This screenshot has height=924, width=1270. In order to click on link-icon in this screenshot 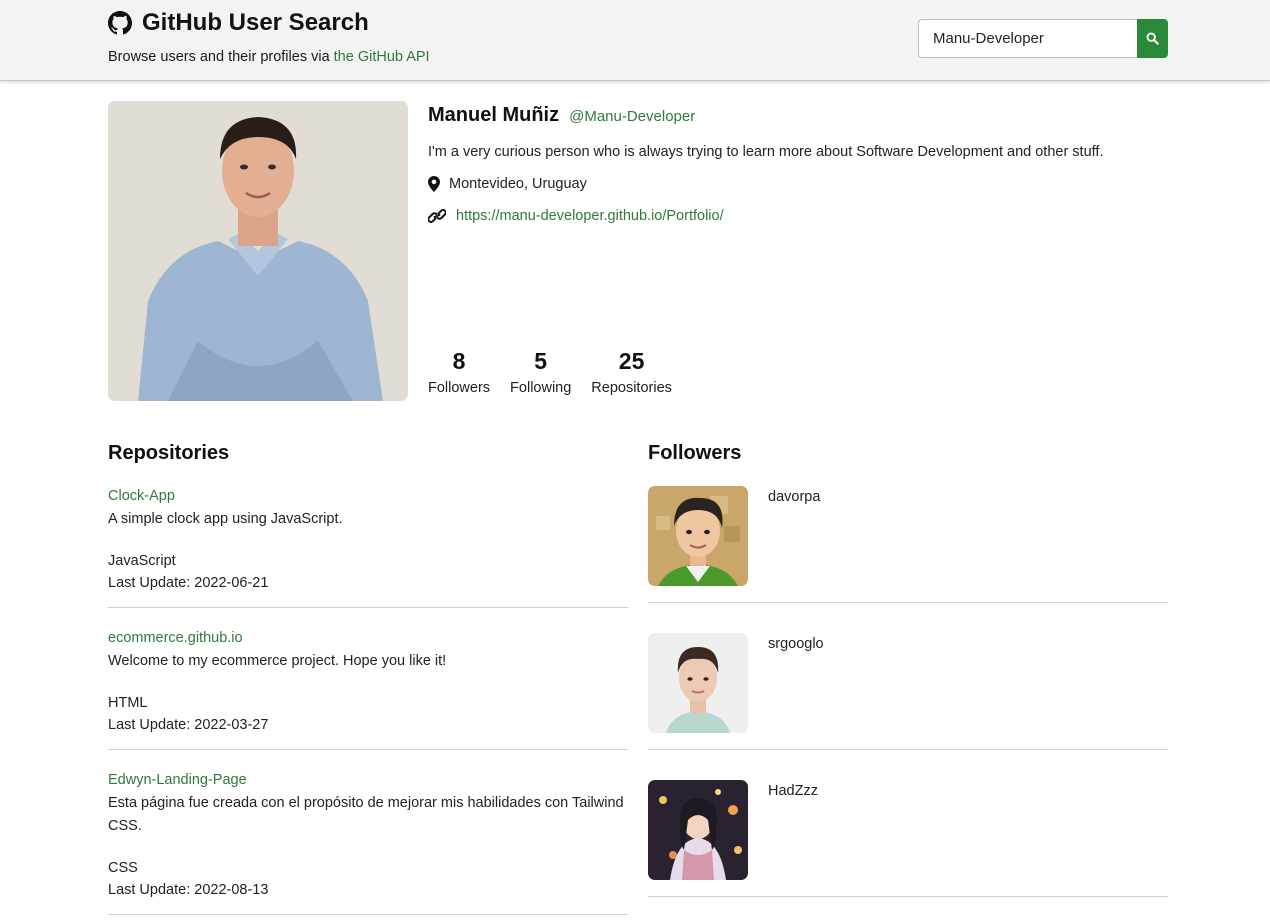, I will do `click(437, 216)`.